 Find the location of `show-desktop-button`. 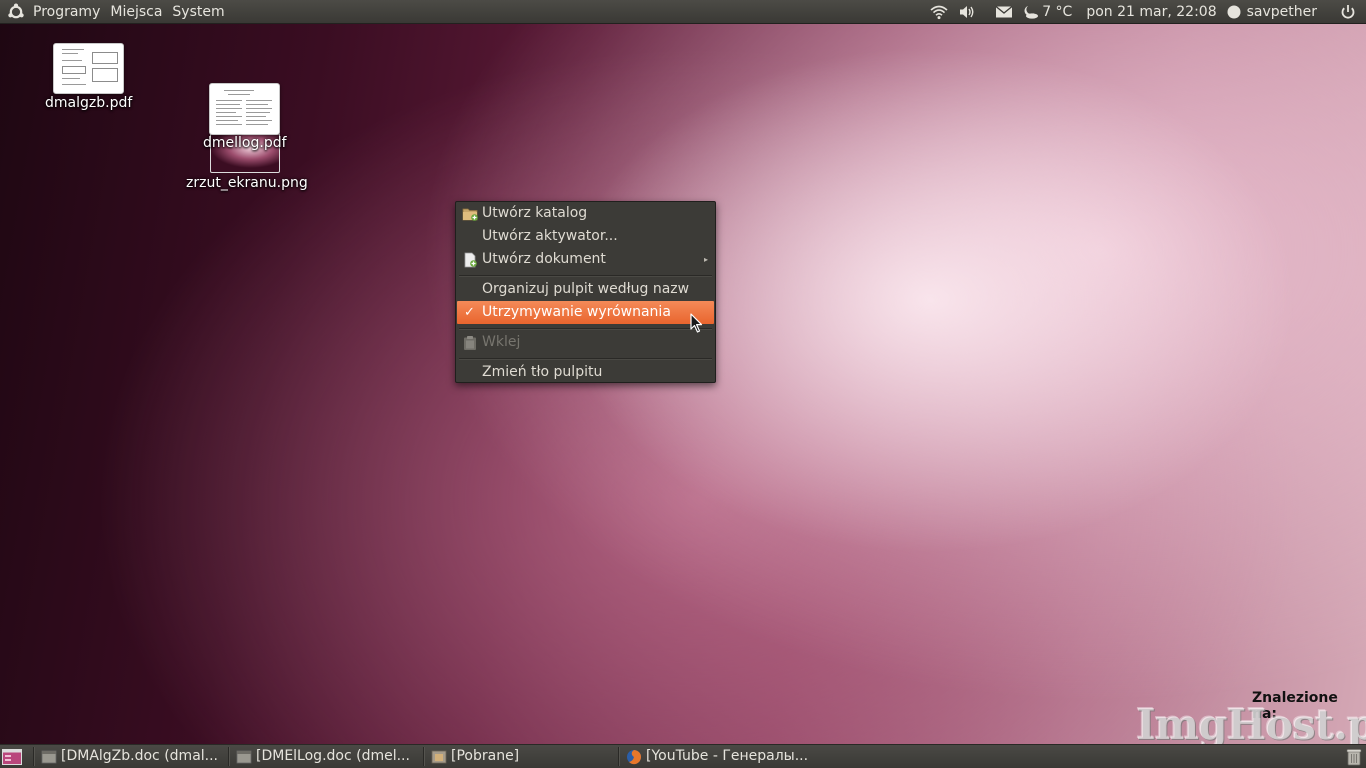

show-desktop-button is located at coordinates (12, 756).